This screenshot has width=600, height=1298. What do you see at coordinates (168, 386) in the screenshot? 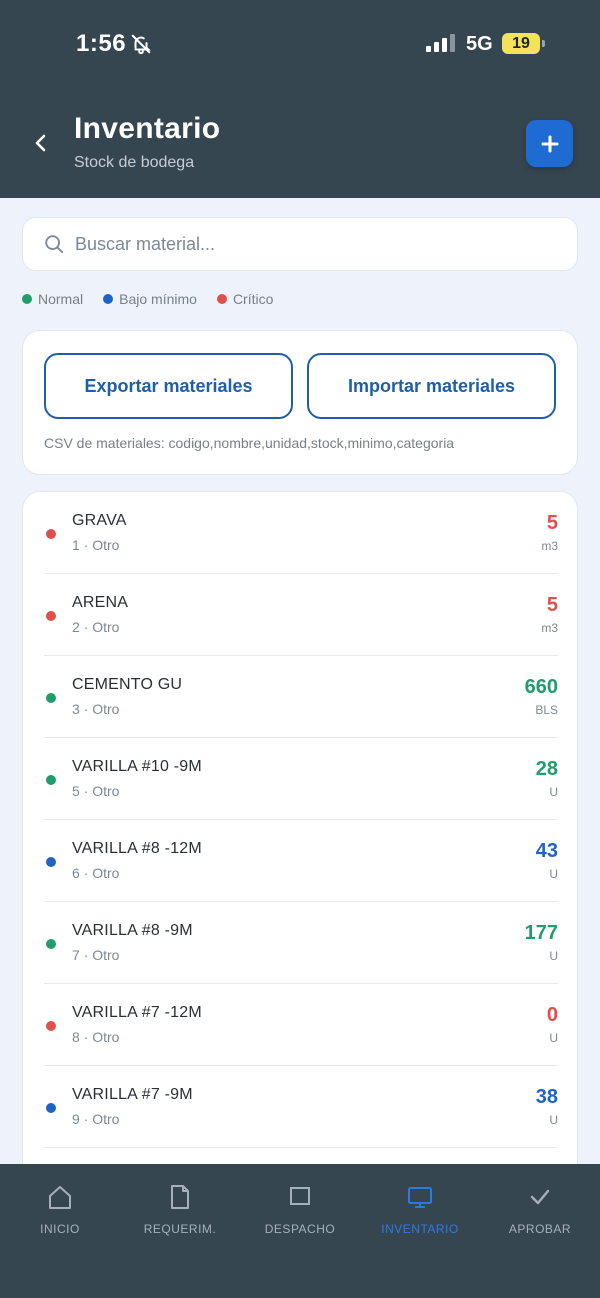
I see `export-materials-button: Exportar materiales` at bounding box center [168, 386].